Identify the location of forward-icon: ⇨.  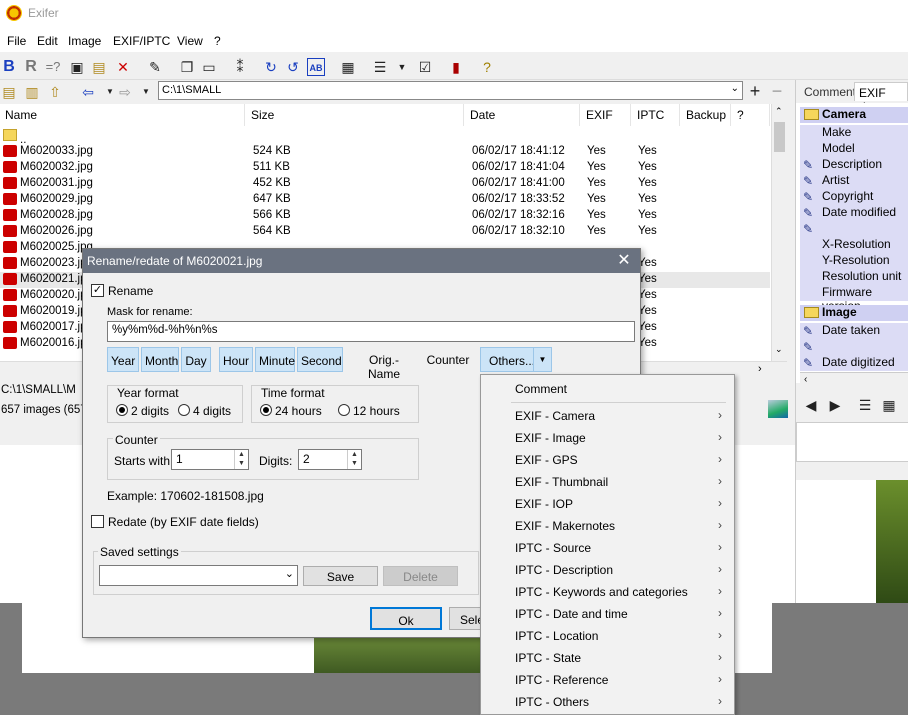
(125, 92).